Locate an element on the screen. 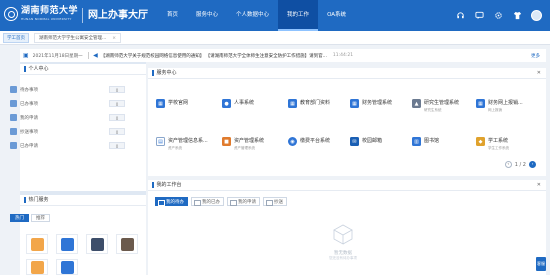  person-icon: ● is located at coordinates (226, 103).